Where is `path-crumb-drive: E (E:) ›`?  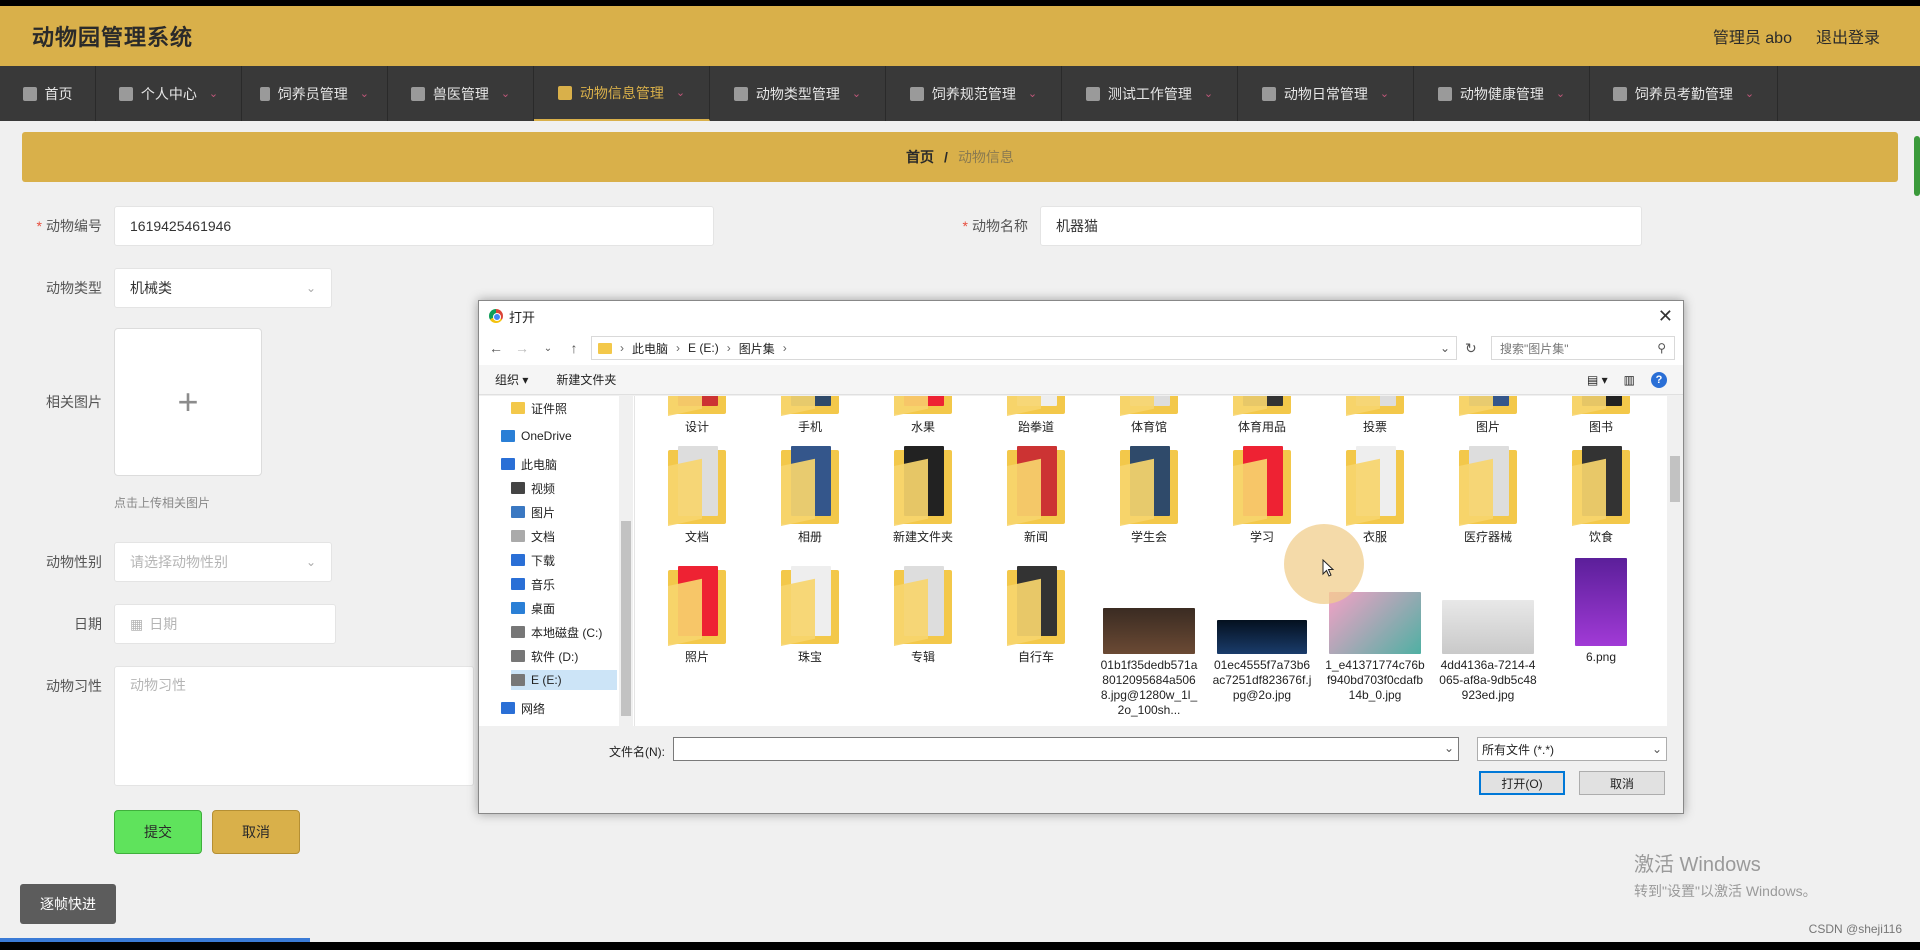
path-crumb-drive: E (E:) › is located at coordinates (709, 348).